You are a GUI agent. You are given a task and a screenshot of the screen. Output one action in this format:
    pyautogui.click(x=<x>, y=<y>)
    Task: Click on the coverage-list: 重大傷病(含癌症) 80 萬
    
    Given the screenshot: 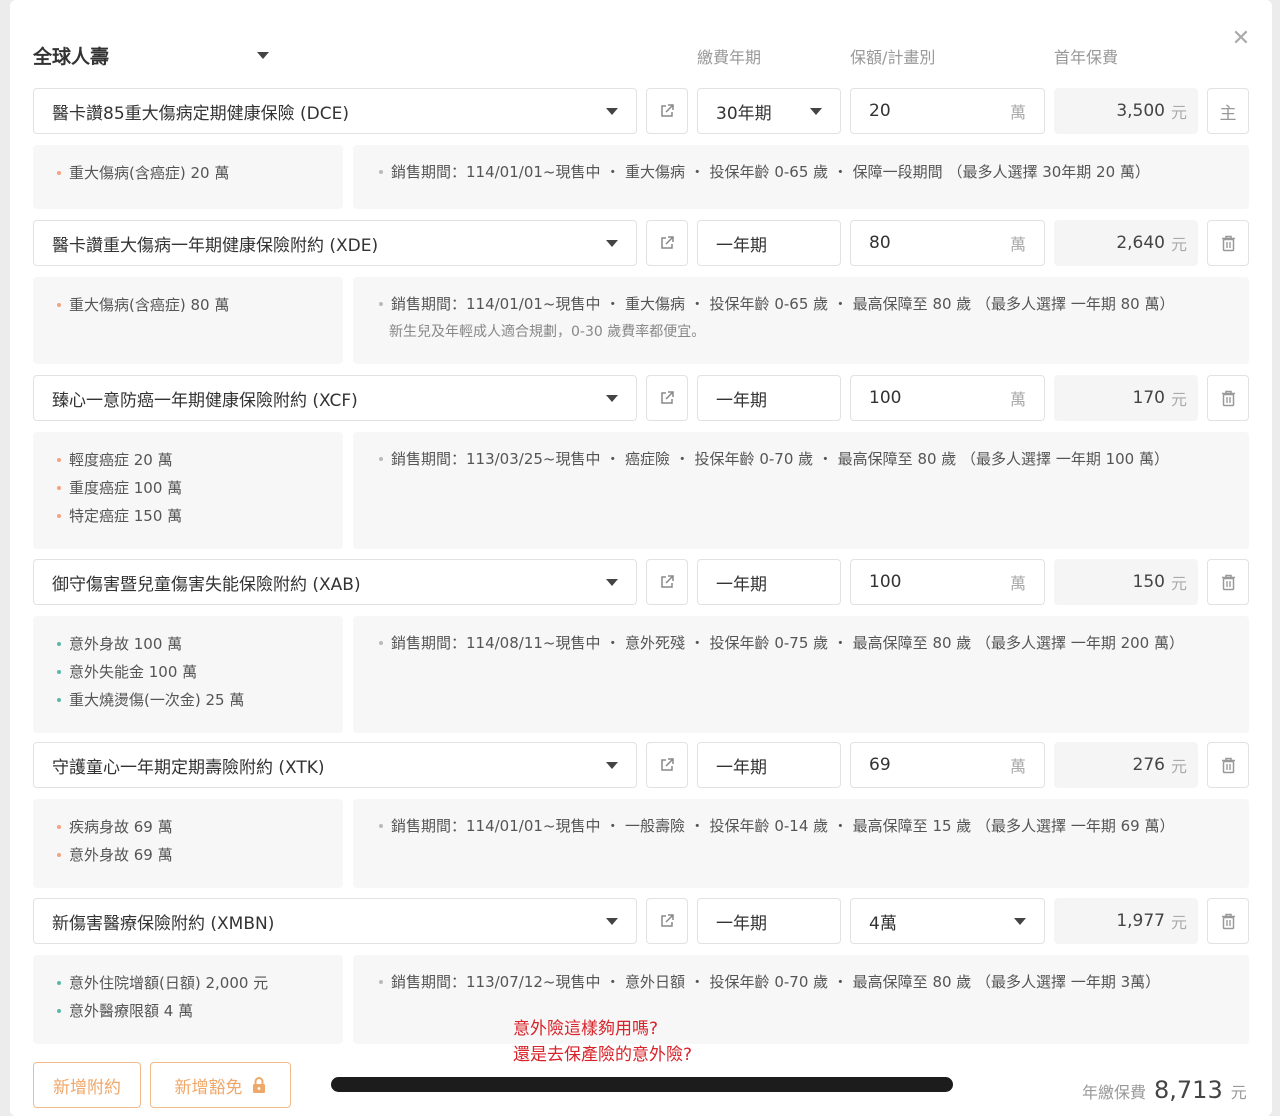 What is the action you would take?
    pyautogui.click(x=188, y=320)
    